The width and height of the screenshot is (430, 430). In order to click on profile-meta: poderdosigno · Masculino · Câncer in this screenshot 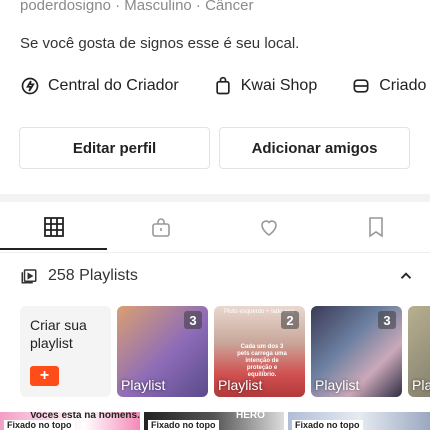, I will do `click(137, 7)`.